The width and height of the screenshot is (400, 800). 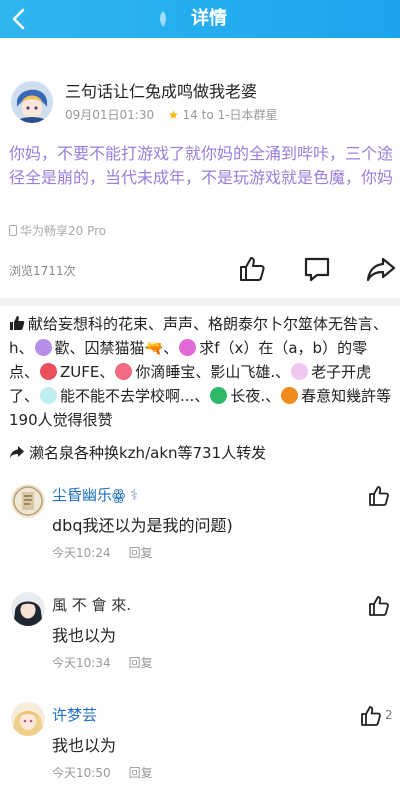 I want to click on phone-icon, so click(x=13, y=230).